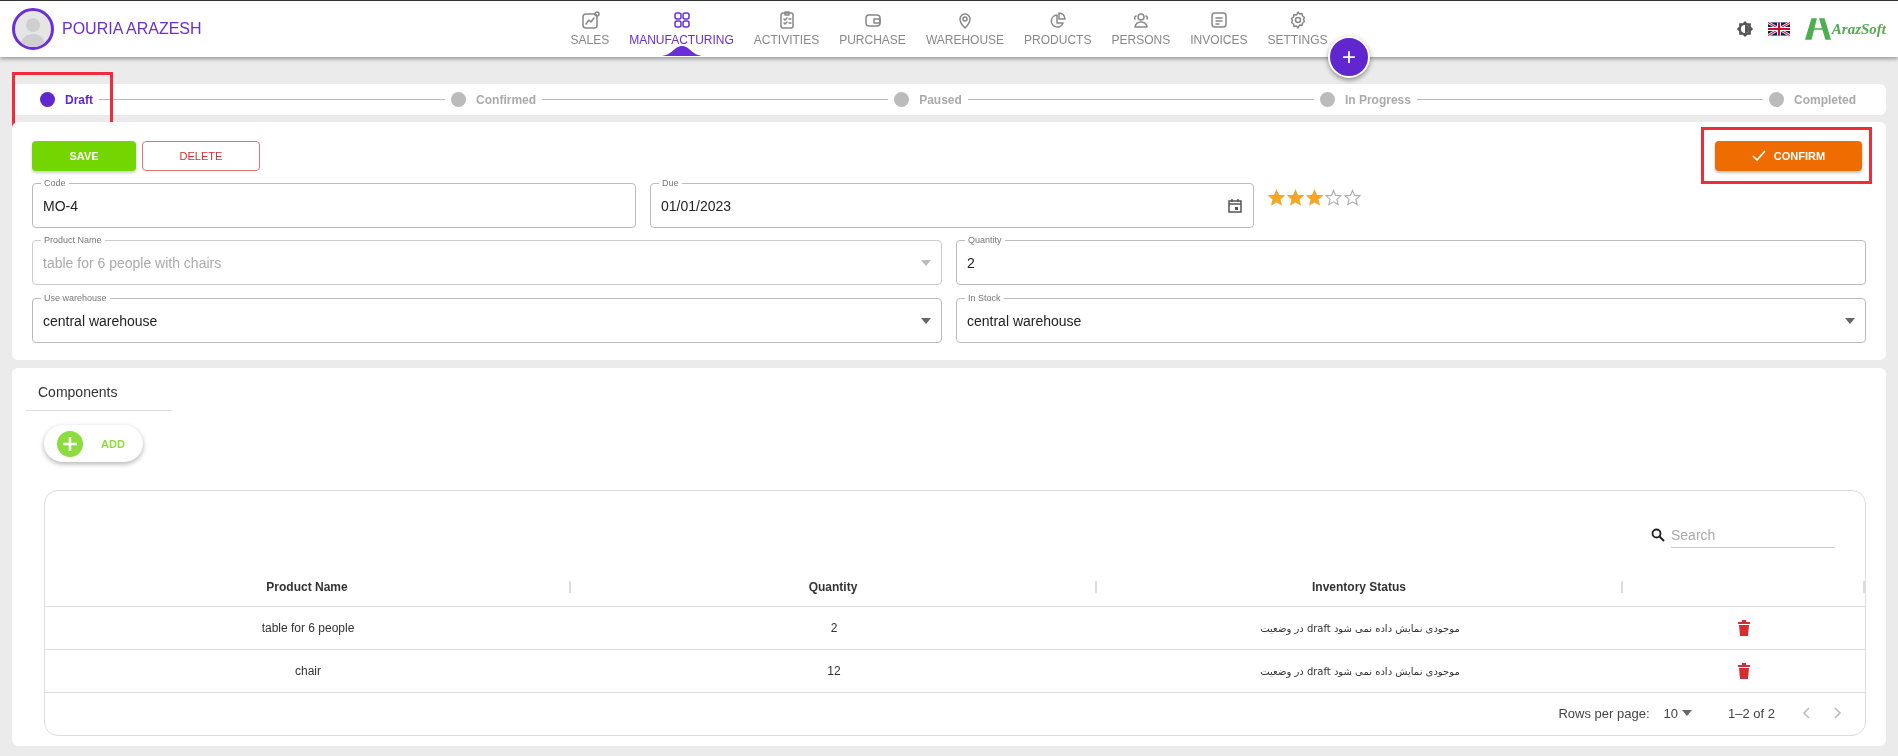 This screenshot has height=756, width=1898. Describe the element at coordinates (84, 155) in the screenshot. I see `save-button: SAVE` at that location.